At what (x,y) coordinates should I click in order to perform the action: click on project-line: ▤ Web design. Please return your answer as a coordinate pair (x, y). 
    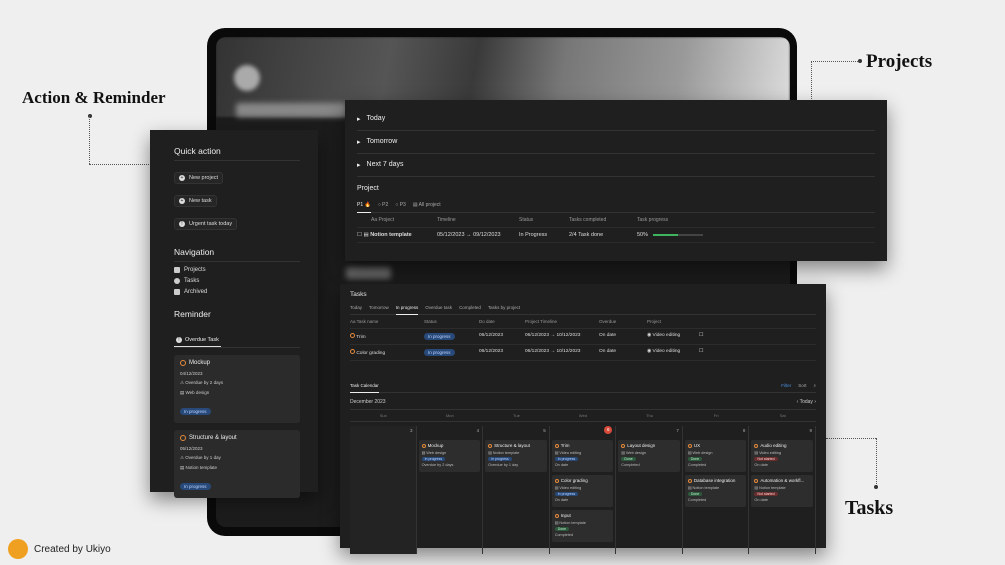
    Looking at the image, I should click on (195, 392).